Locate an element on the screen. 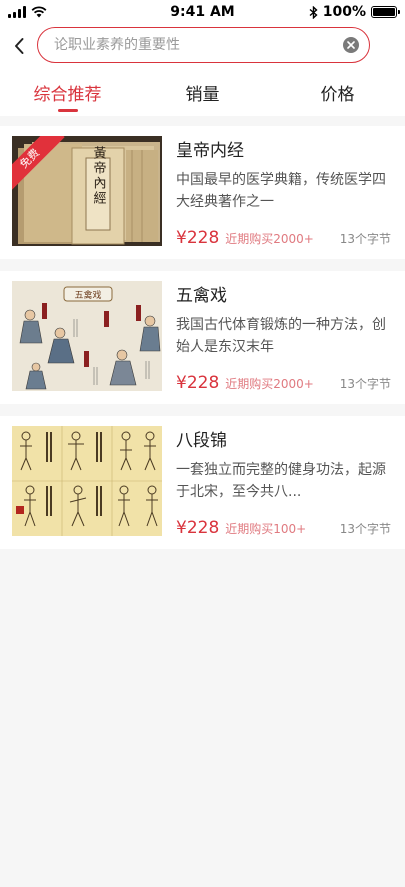 The image size is (405, 887). sort-tabs: 综合推荐 销量 价格 is located at coordinates (202, 92).